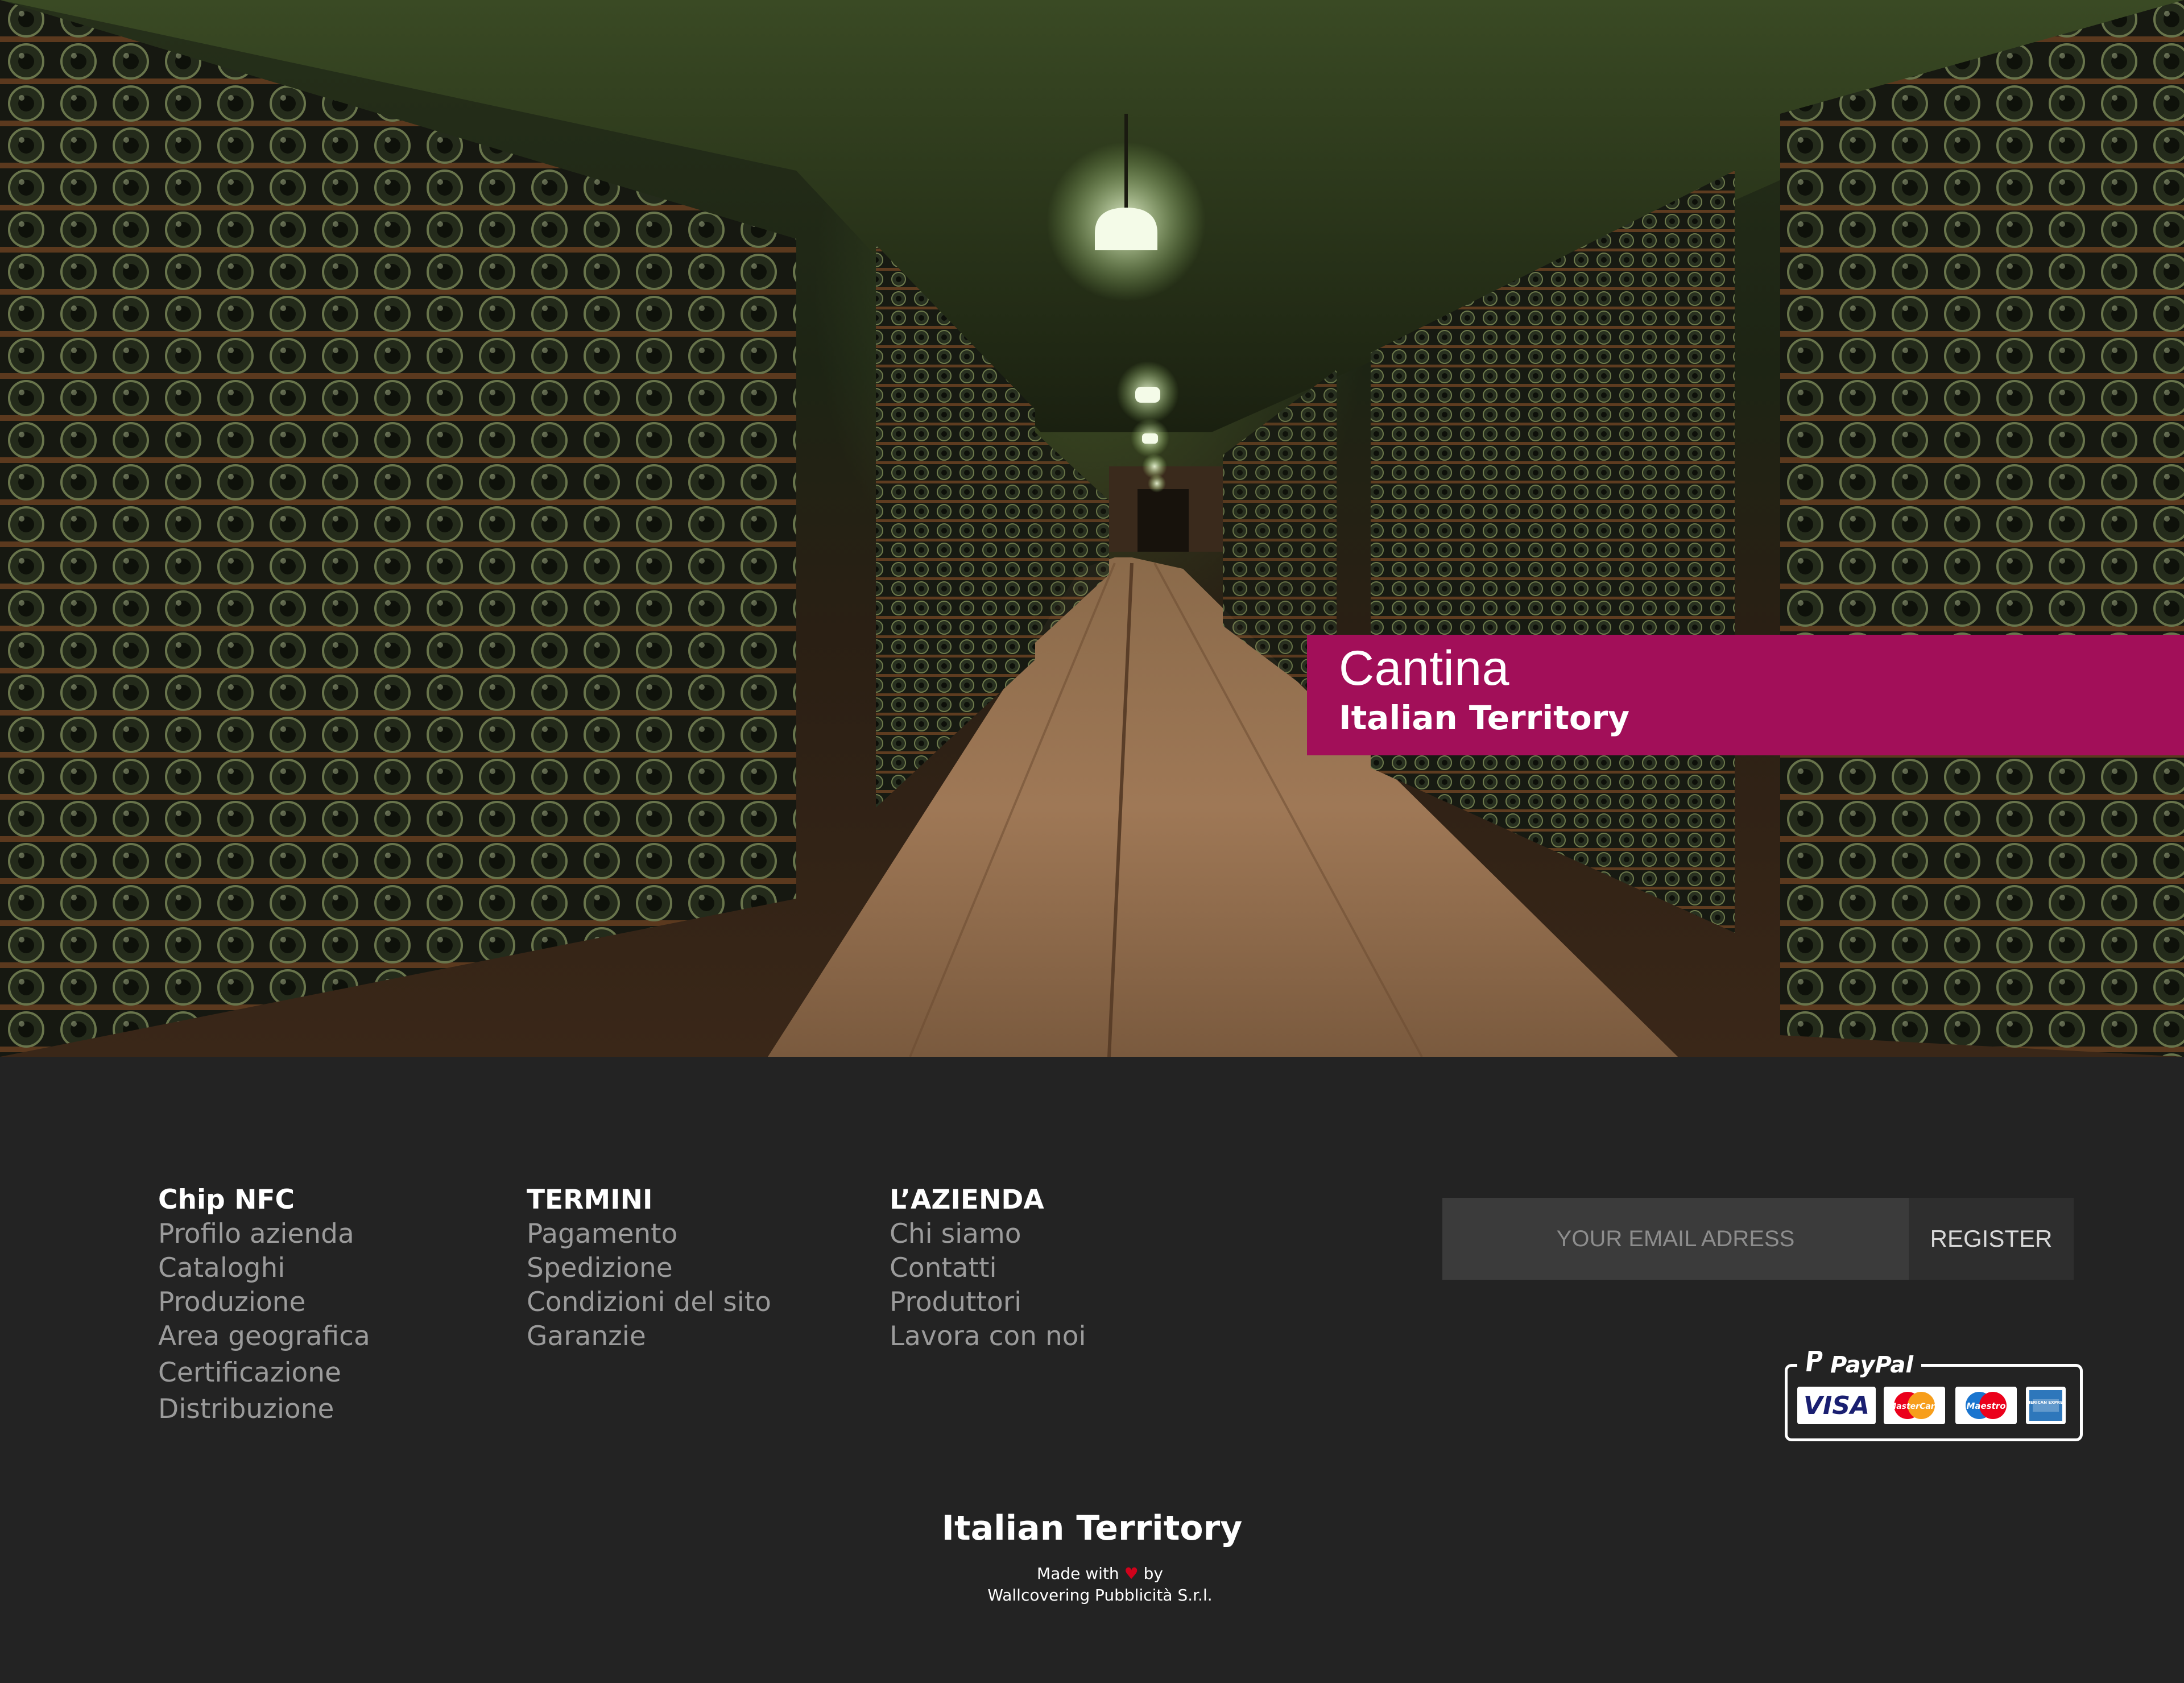 The width and height of the screenshot is (2184, 1683). I want to click on footer-link-spedizione: Spedizione, so click(649, 1268).